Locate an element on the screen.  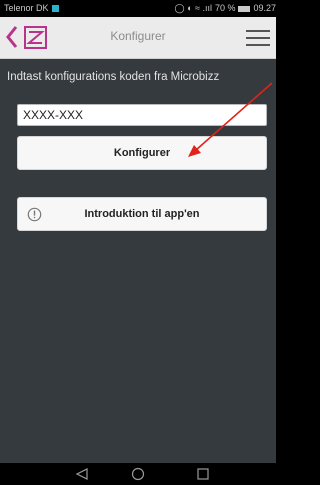
battery-percent: 70 % is located at coordinates (225, 8).